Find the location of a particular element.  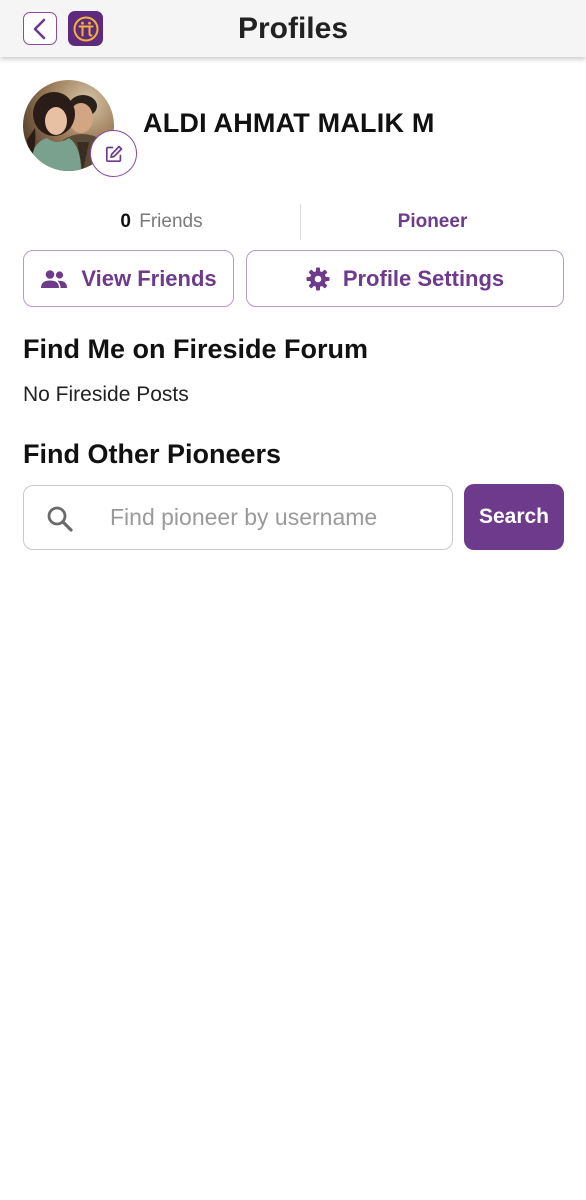

search-button: Search is located at coordinates (514, 517).